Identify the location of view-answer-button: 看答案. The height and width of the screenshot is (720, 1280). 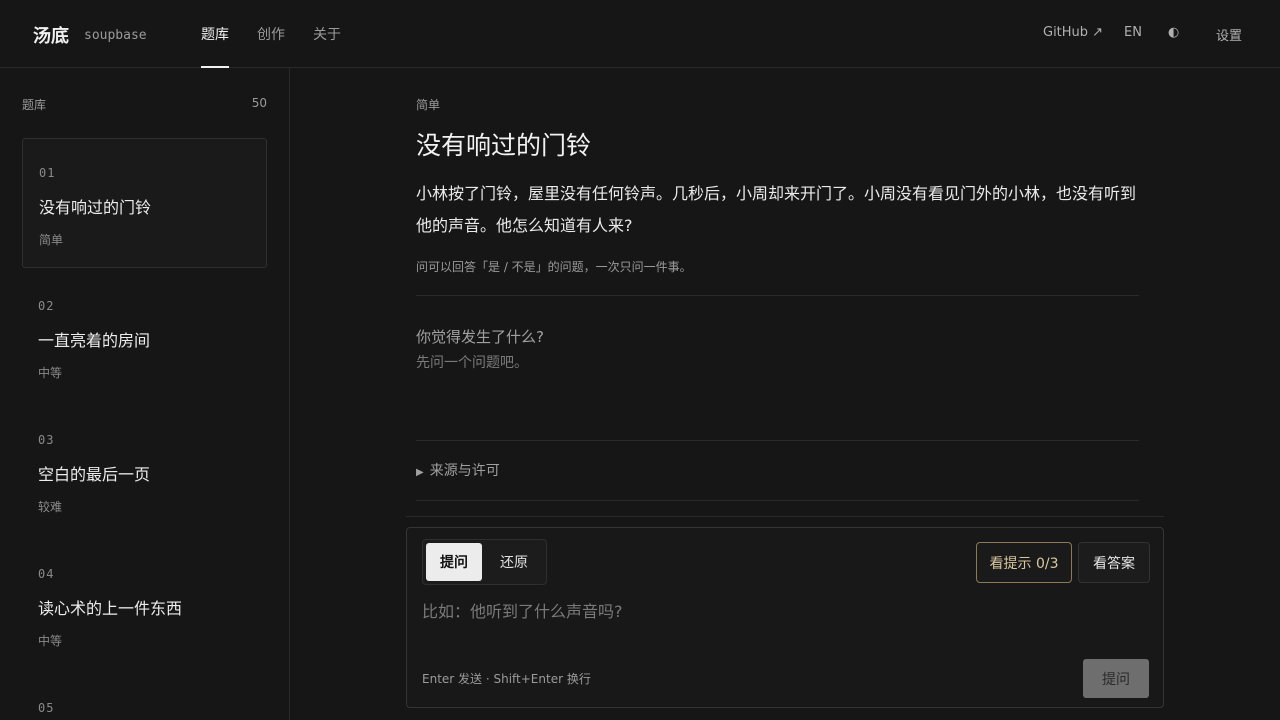
(1114, 562).